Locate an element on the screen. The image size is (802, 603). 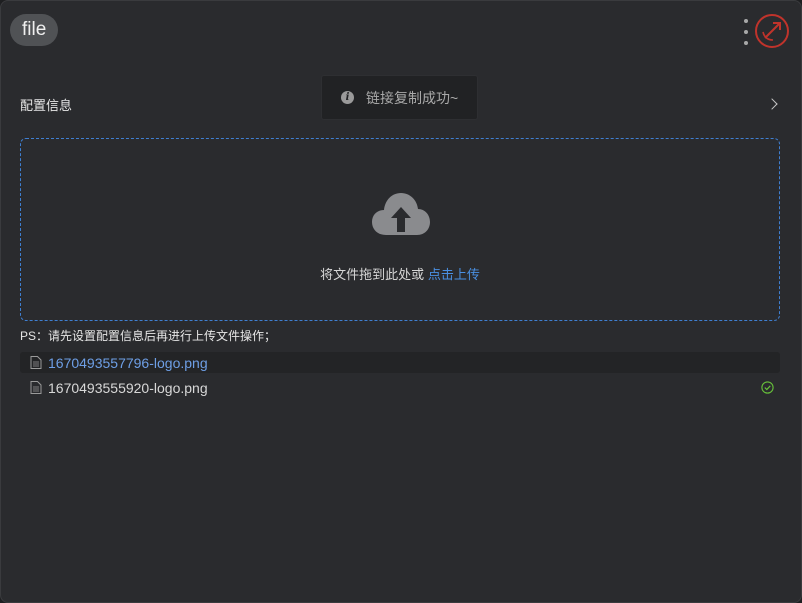
chevron-right-icon is located at coordinates (772, 104).